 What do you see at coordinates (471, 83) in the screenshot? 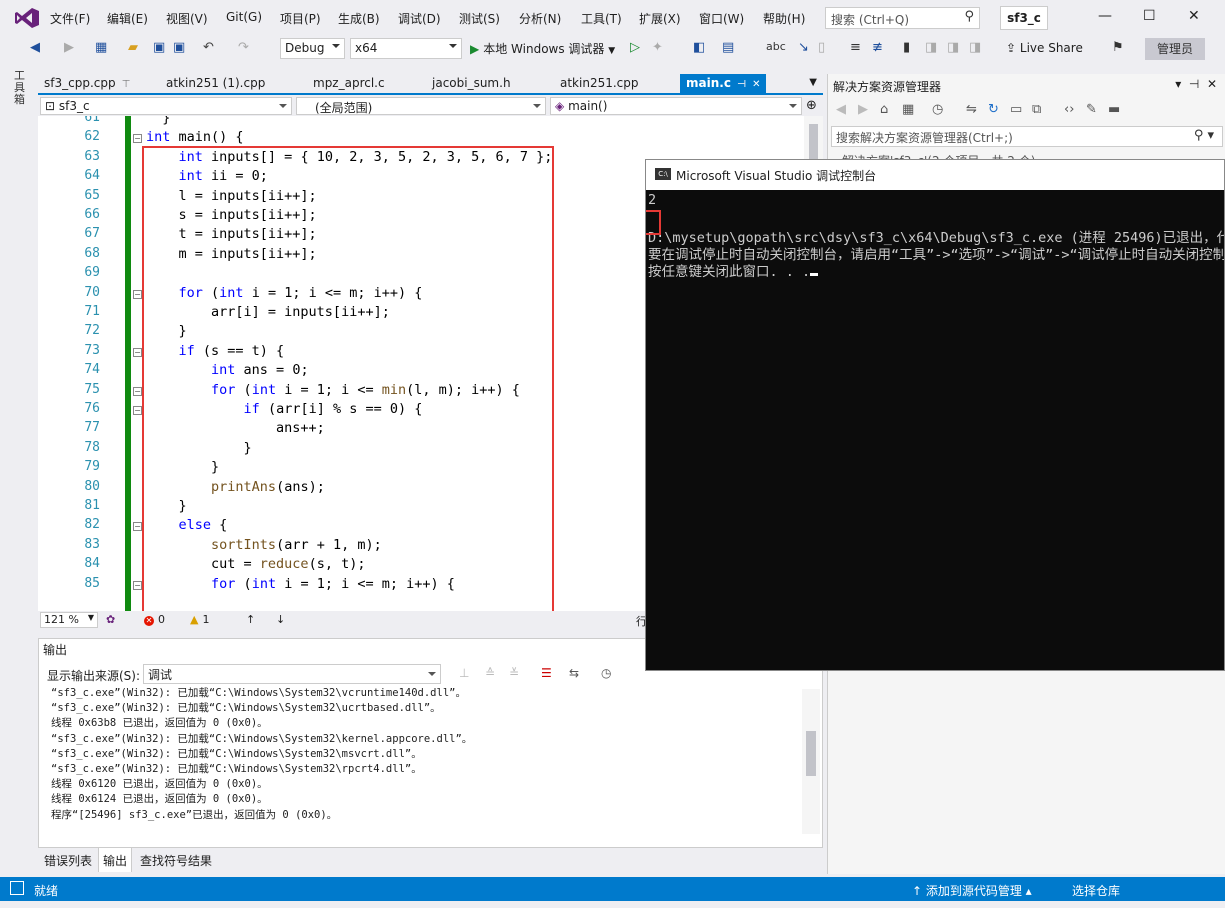
I see `tab-jacobi-sum: jacobi_sum.h` at bounding box center [471, 83].